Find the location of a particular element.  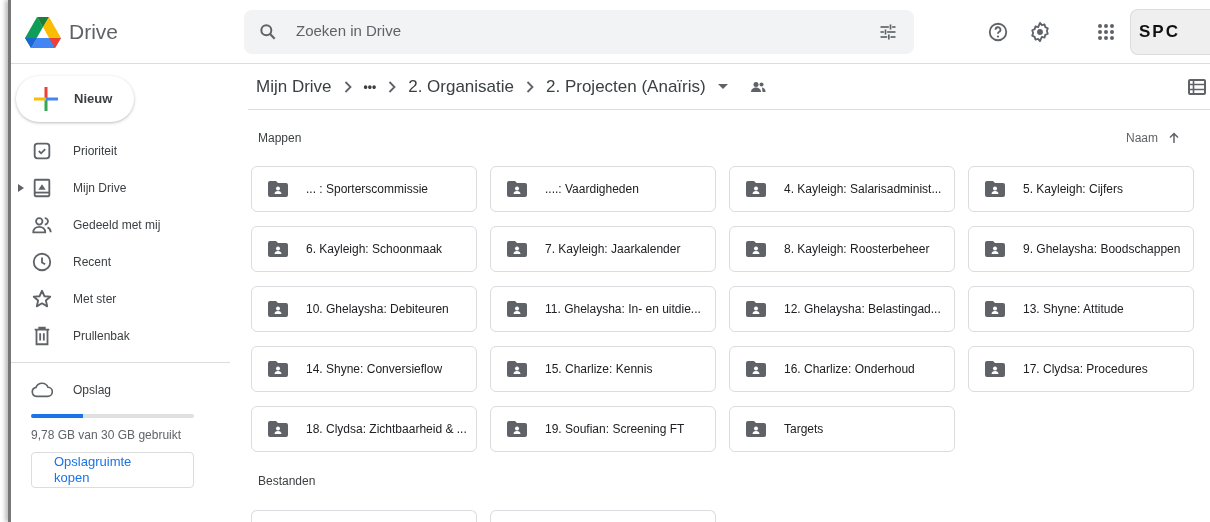

breadcrumb-link: 2. Organisatie is located at coordinates (461, 86).